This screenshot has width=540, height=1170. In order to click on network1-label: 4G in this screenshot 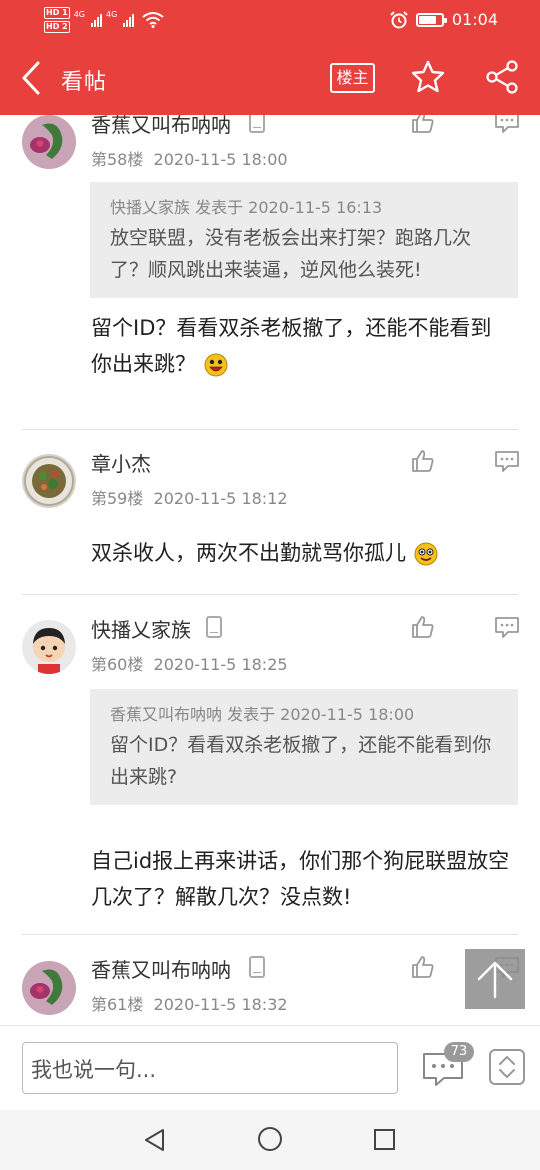, I will do `click(79, 14)`.